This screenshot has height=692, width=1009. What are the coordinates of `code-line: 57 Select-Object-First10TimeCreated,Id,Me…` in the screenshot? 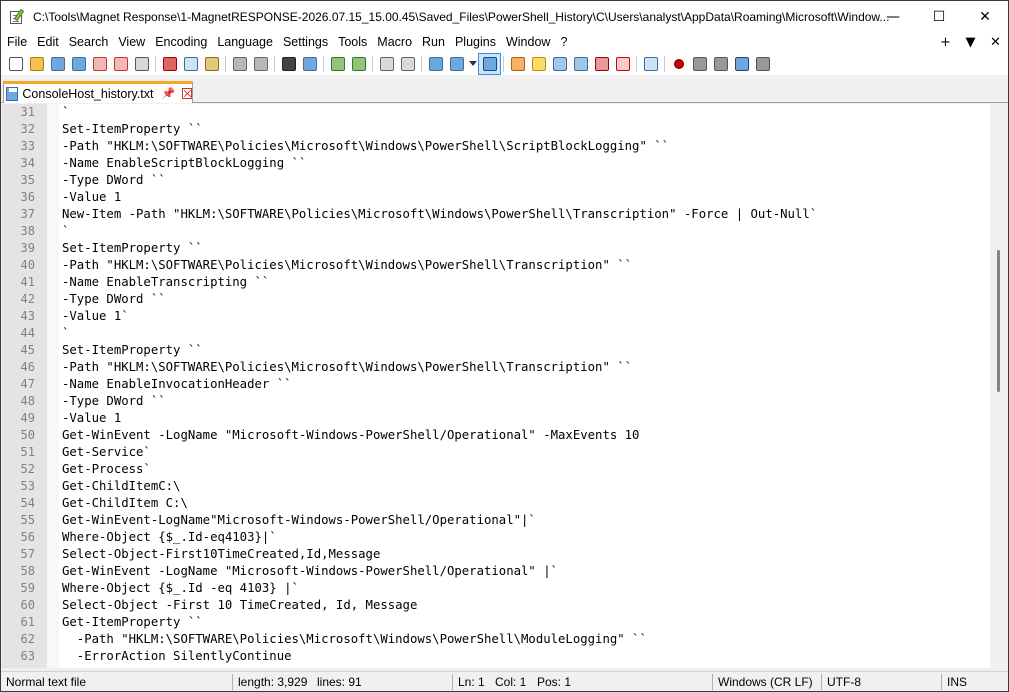 It's located at (497, 554).